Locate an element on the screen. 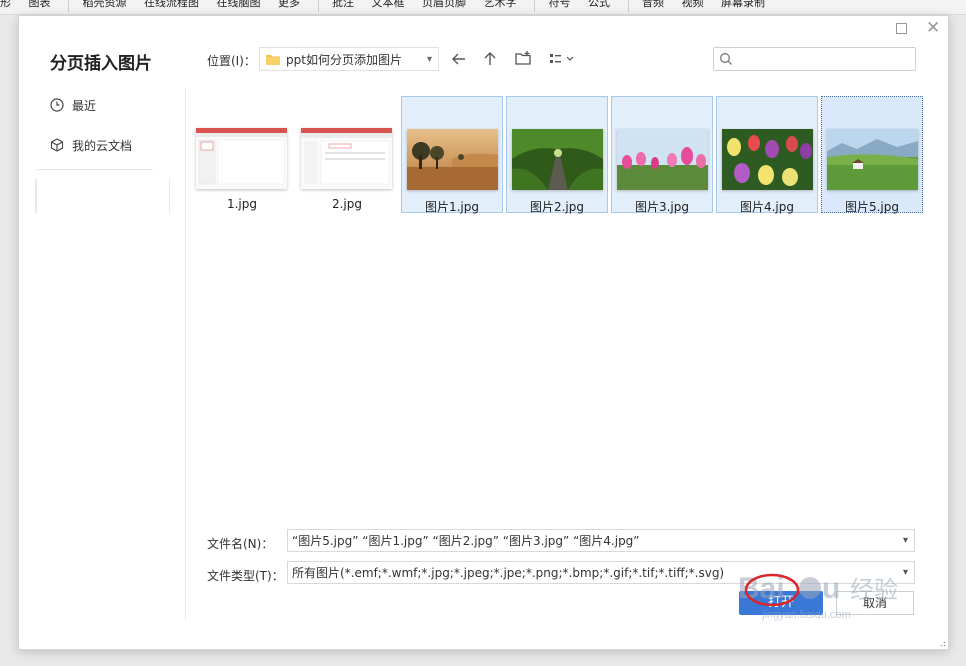 This screenshot has width=966, height=666. folder-icon is located at coordinates (273, 60).